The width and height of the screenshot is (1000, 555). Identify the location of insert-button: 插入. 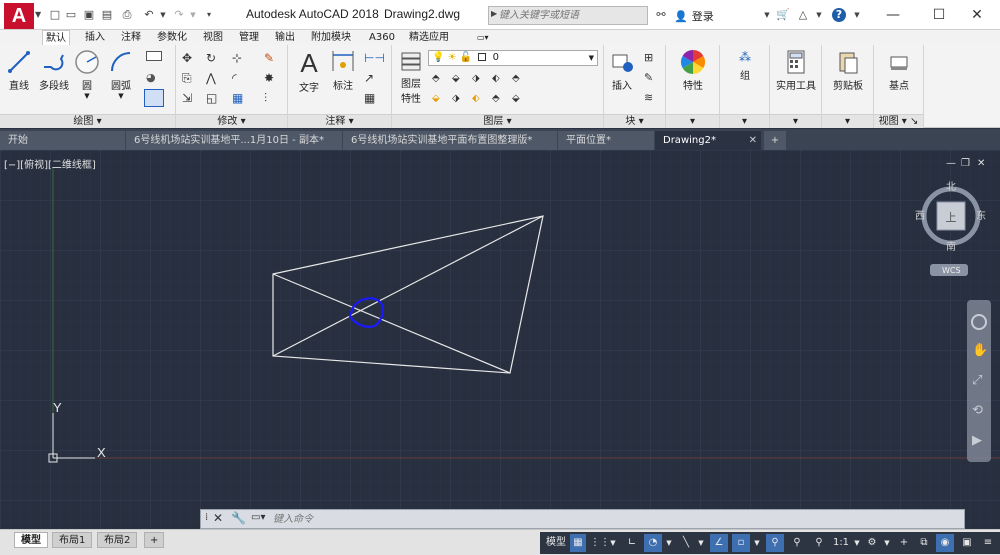
(622, 70).